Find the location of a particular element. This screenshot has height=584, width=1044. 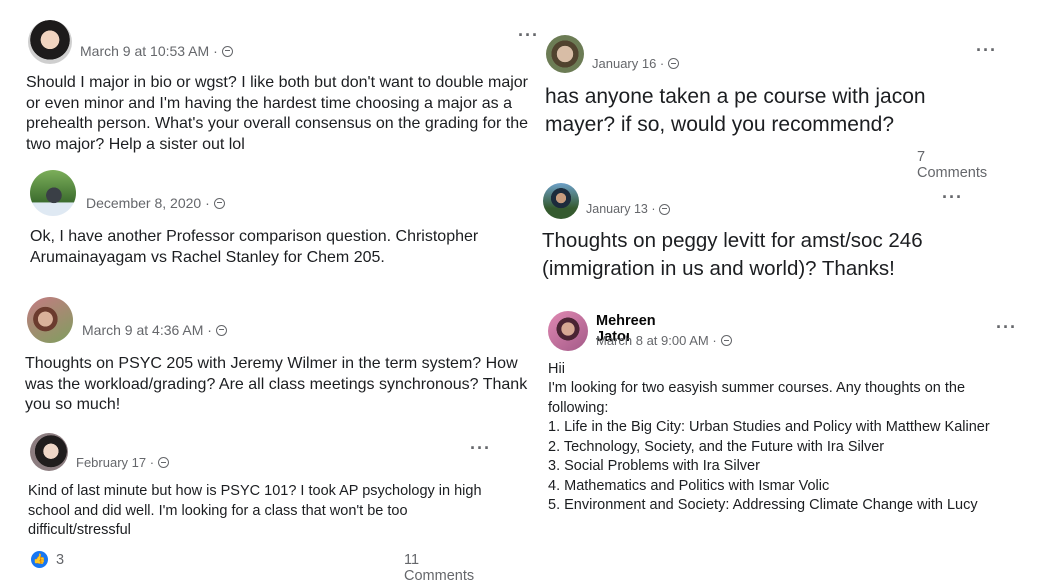

post-timestamp: December 8, 2020 · is located at coordinates (155, 203).